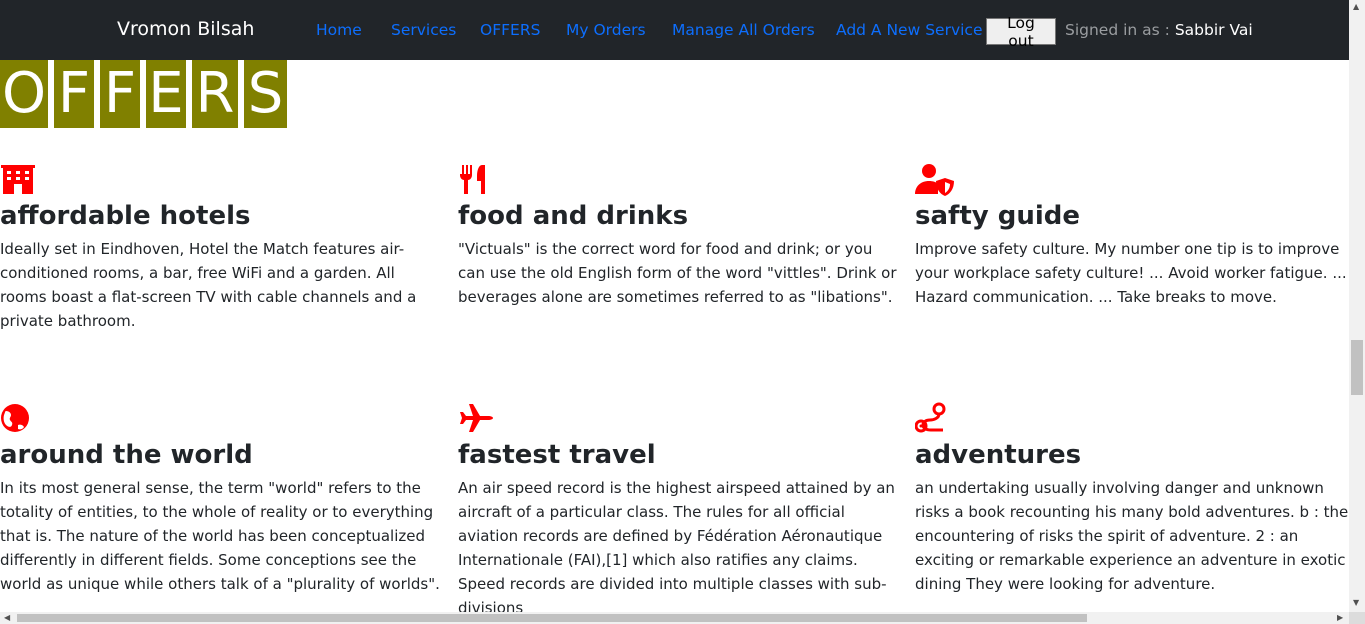 This screenshot has width=1365, height=624. What do you see at coordinates (125, 216) in the screenshot?
I see `offer-title: affordable hotels` at bounding box center [125, 216].